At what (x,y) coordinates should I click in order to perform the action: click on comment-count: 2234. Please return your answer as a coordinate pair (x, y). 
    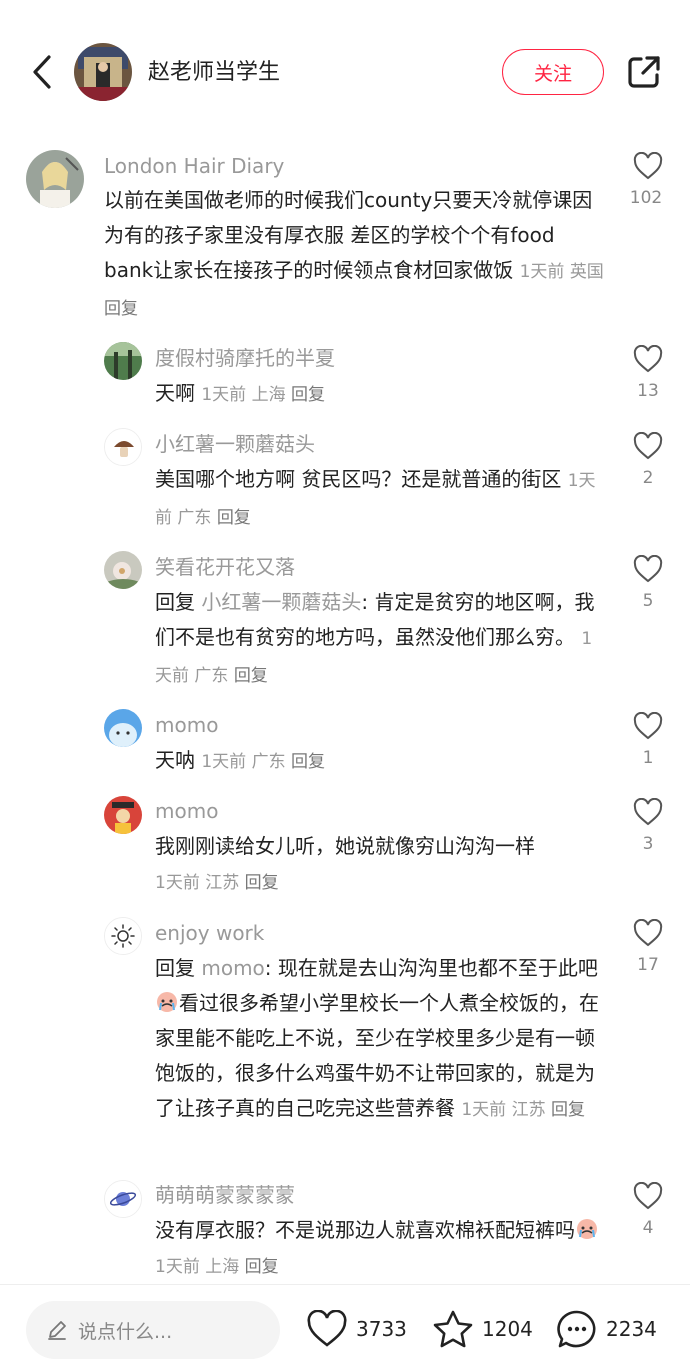
    Looking at the image, I should click on (631, 1329).